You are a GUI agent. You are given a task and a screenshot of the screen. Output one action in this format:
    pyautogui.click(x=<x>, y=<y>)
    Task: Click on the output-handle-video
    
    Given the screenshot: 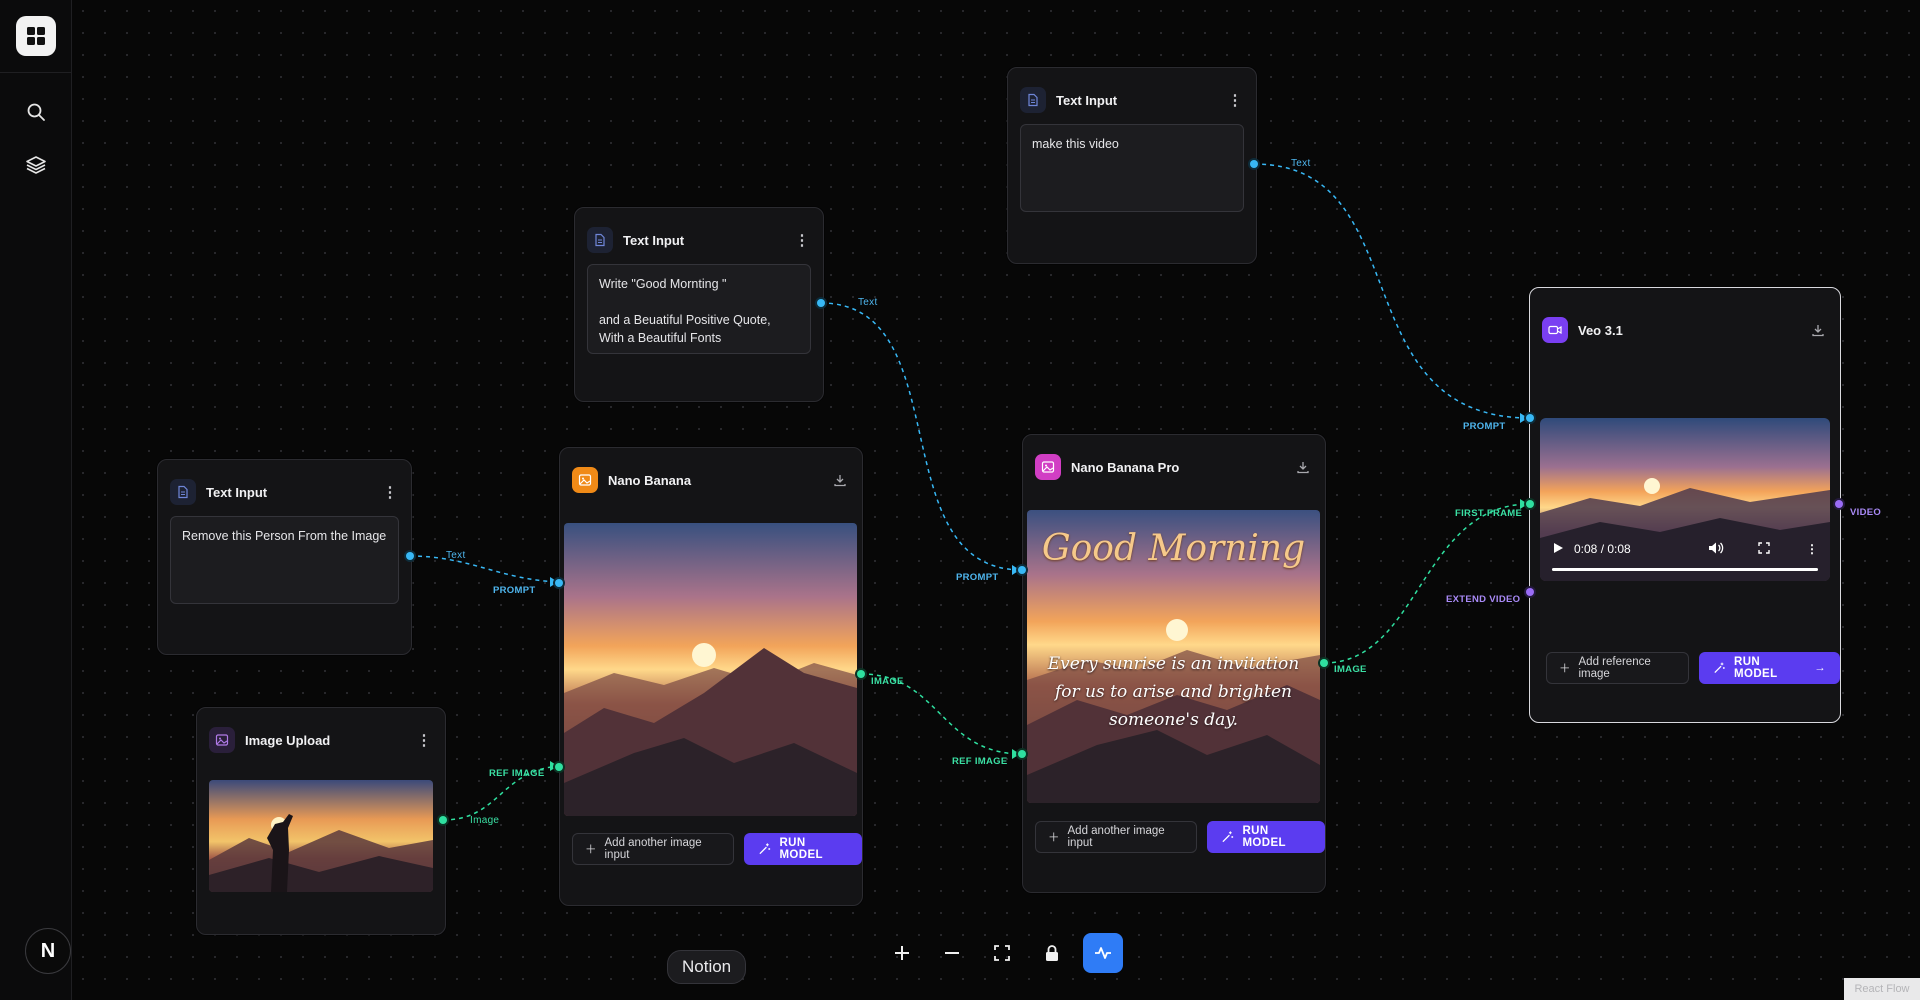 What is the action you would take?
    pyautogui.click(x=1839, y=504)
    